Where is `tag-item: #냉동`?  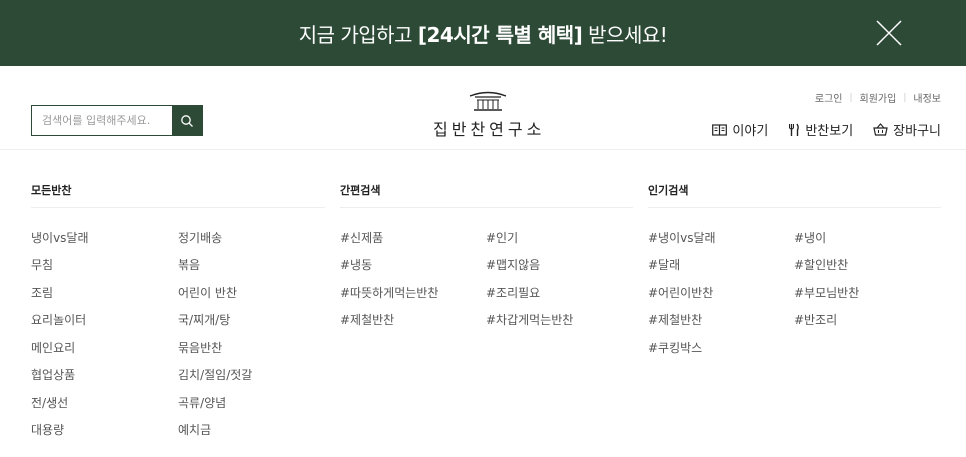
tag-item: #냉동 is located at coordinates (356, 264).